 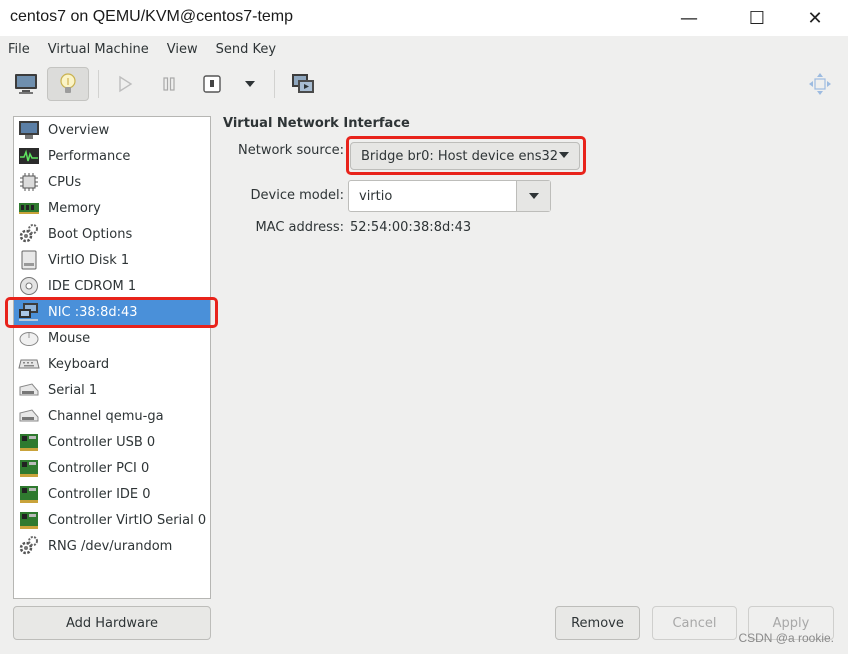 I want to click on cdrom-icon, so click(x=29, y=286).